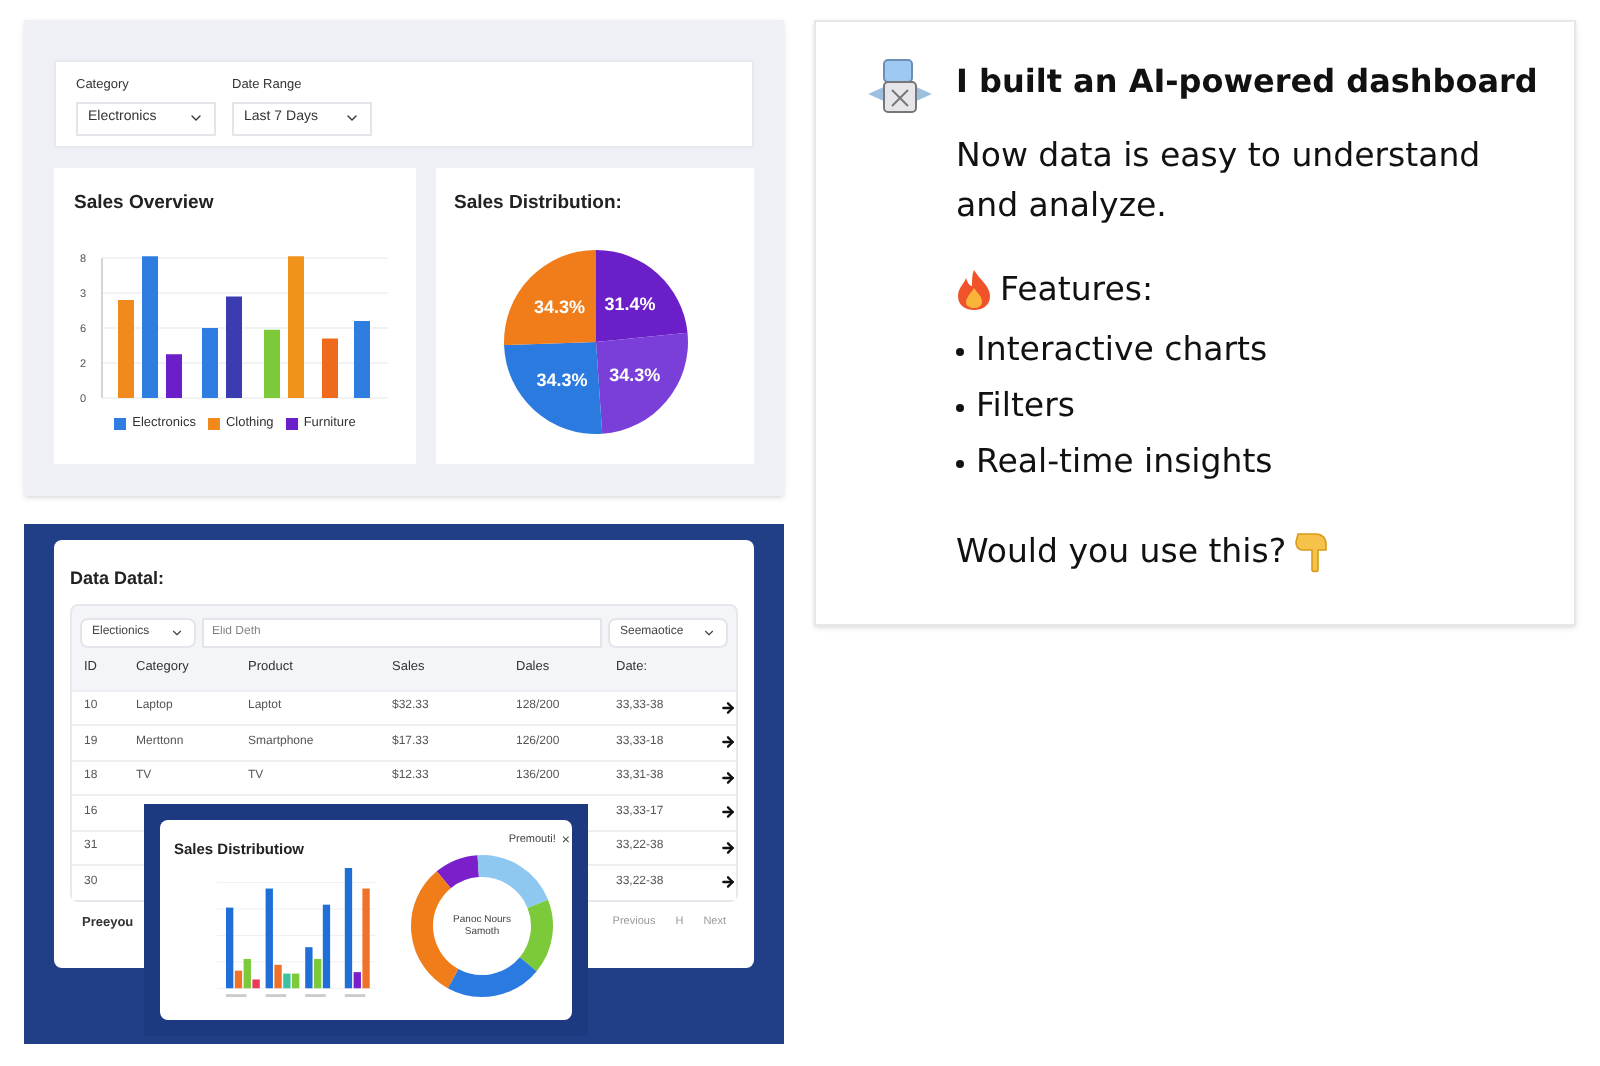  I want to click on feature-item: Real-time insights, so click(1124, 462).